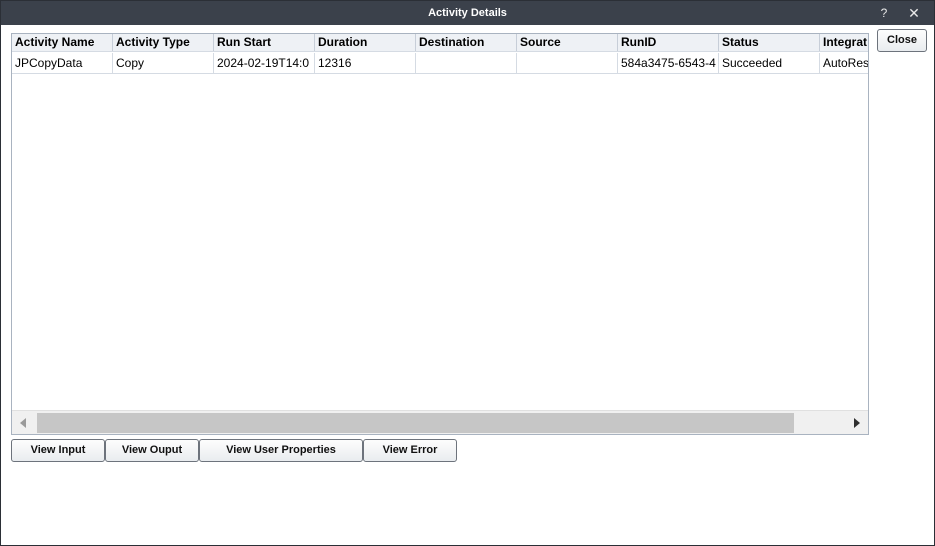  What do you see at coordinates (264, 42) in the screenshot?
I see `column-header-run-start: Run Start` at bounding box center [264, 42].